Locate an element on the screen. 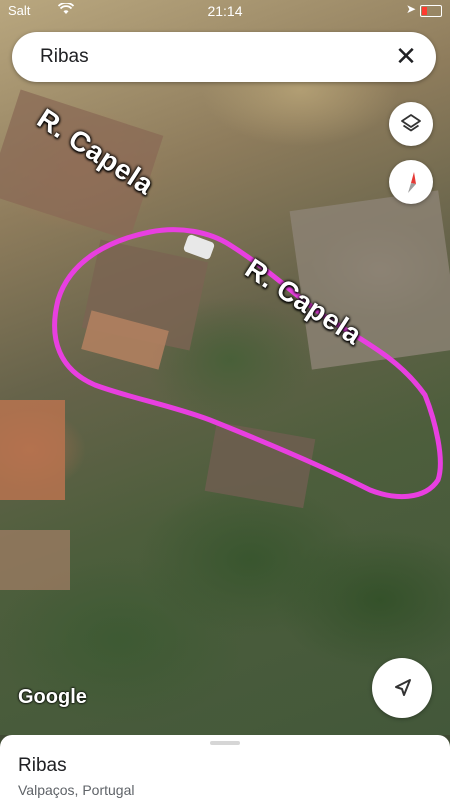 Image resolution: width=450 pixels, height=800 pixels. layers-icon is located at coordinates (411, 123).